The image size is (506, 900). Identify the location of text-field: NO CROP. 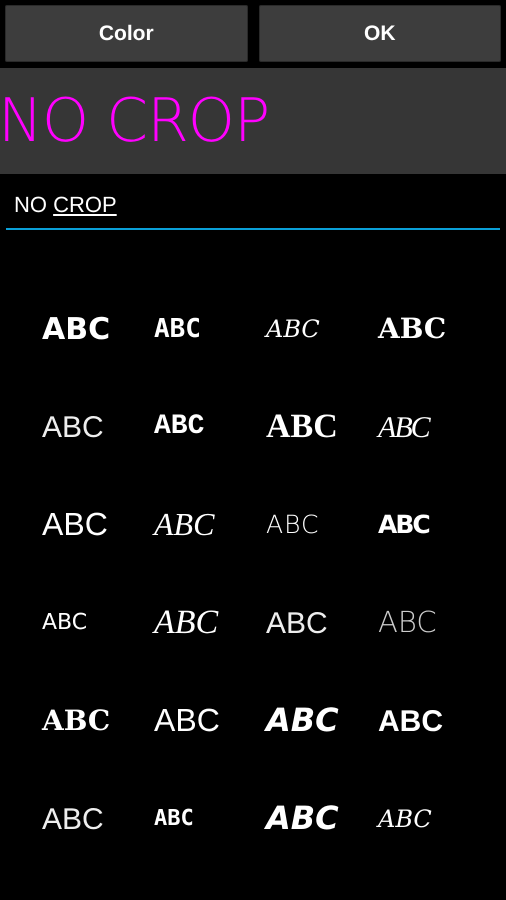
(253, 210).